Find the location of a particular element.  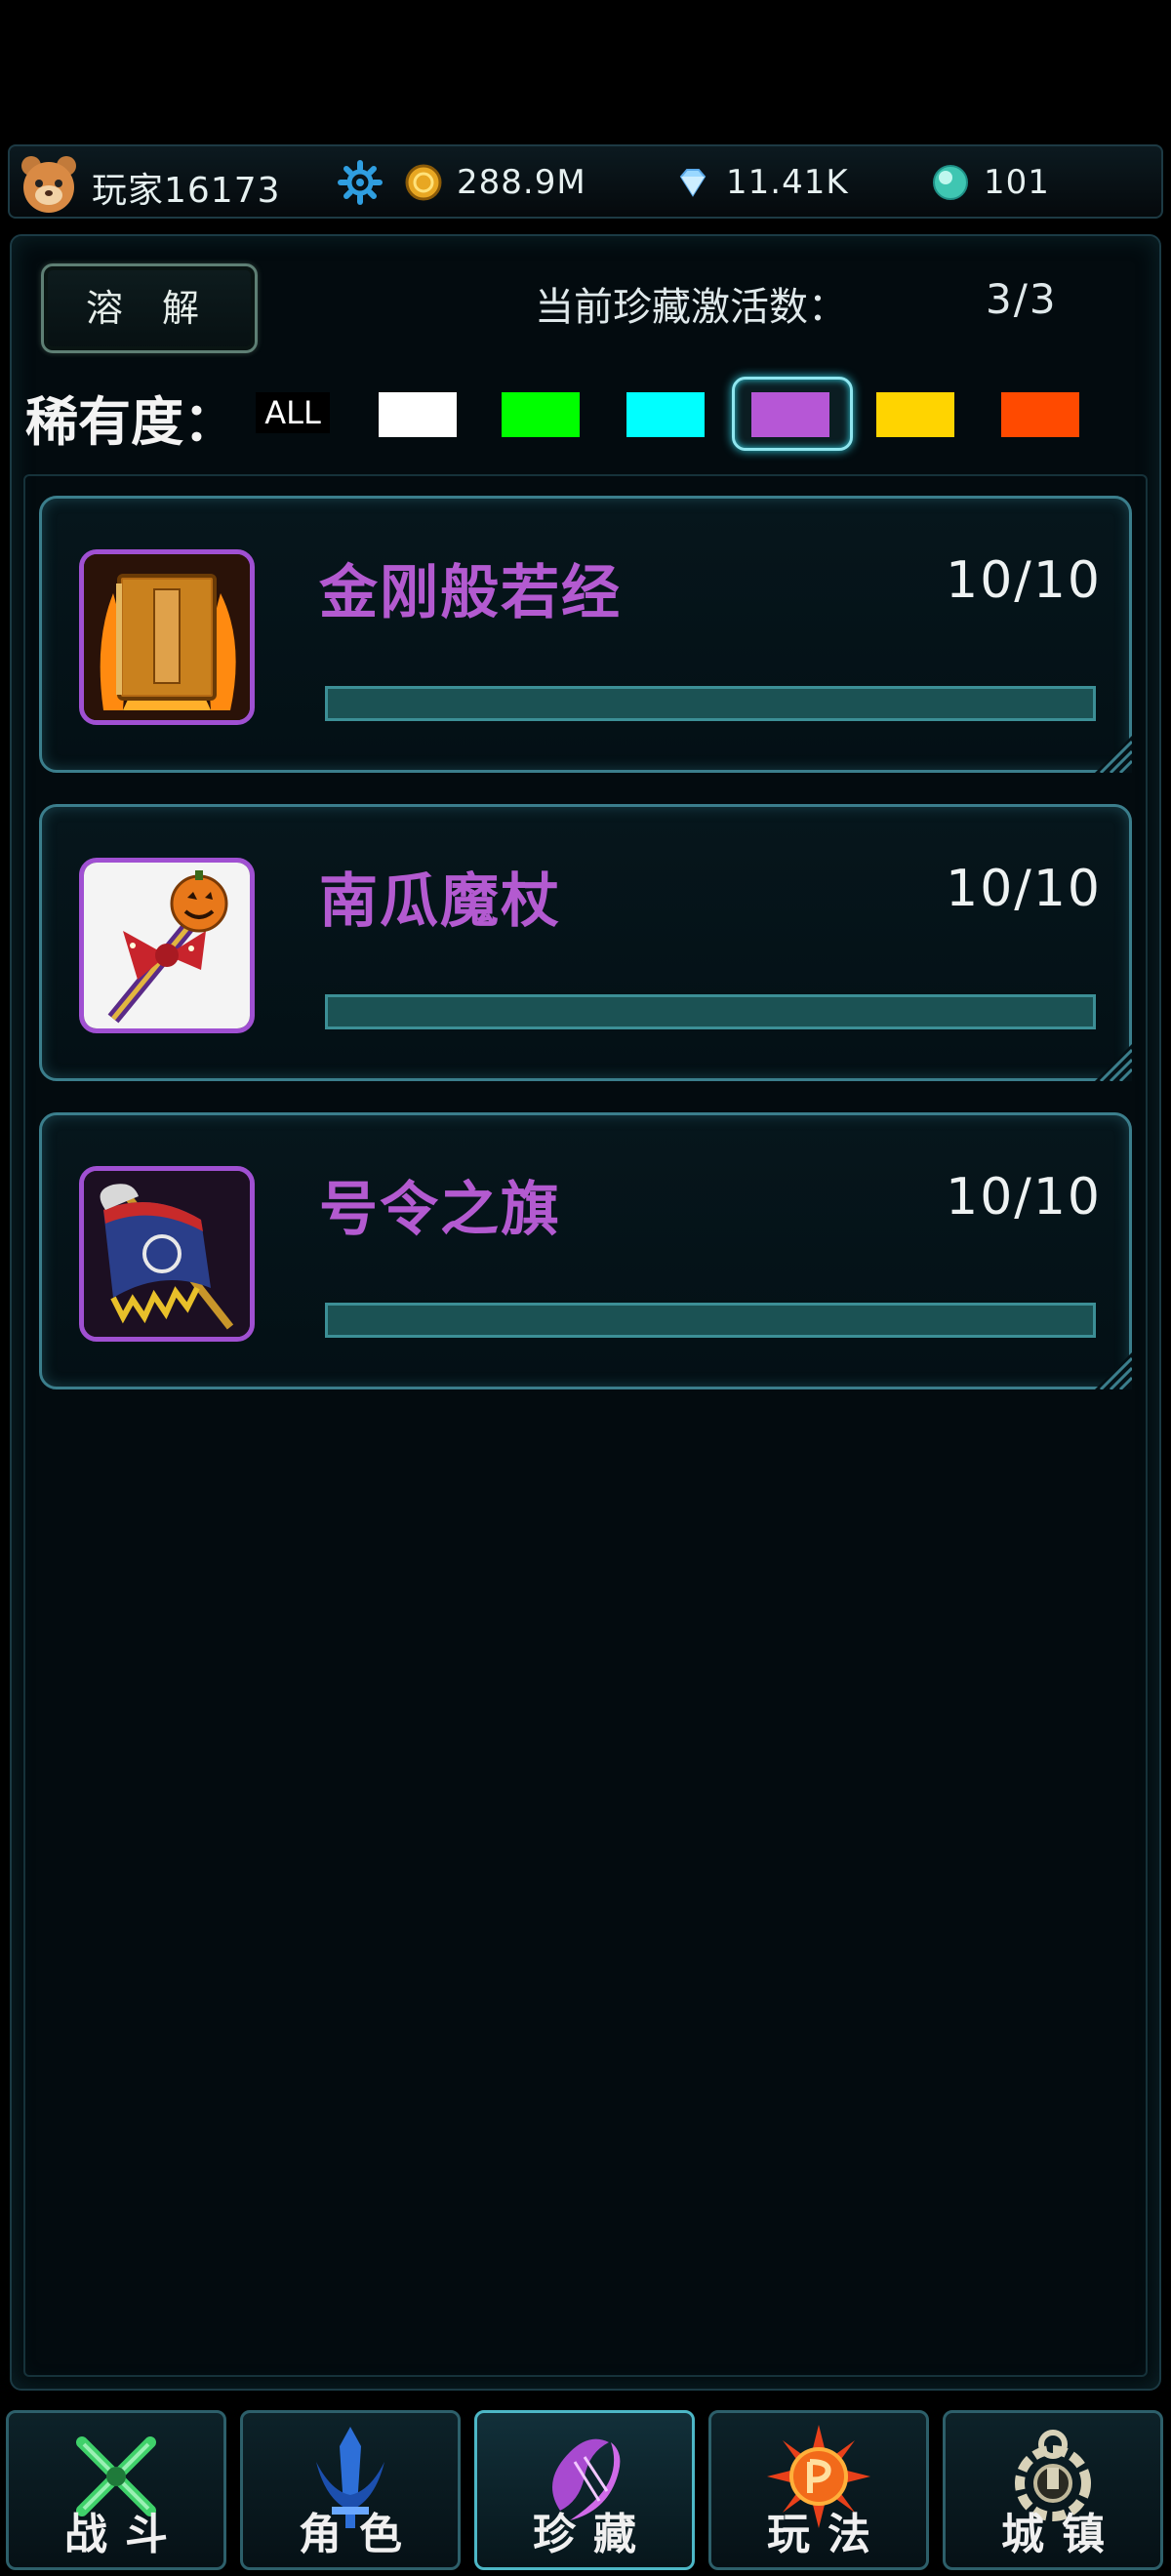

rarity-swatch-purple is located at coordinates (790, 414).